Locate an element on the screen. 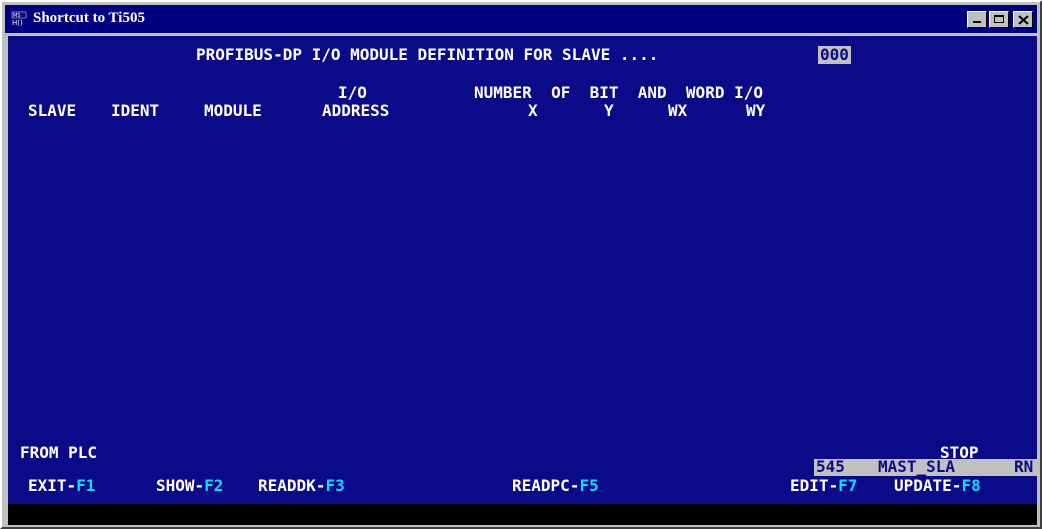 This screenshot has width=1042, height=529. slave-number-field: 000 is located at coordinates (834, 55).